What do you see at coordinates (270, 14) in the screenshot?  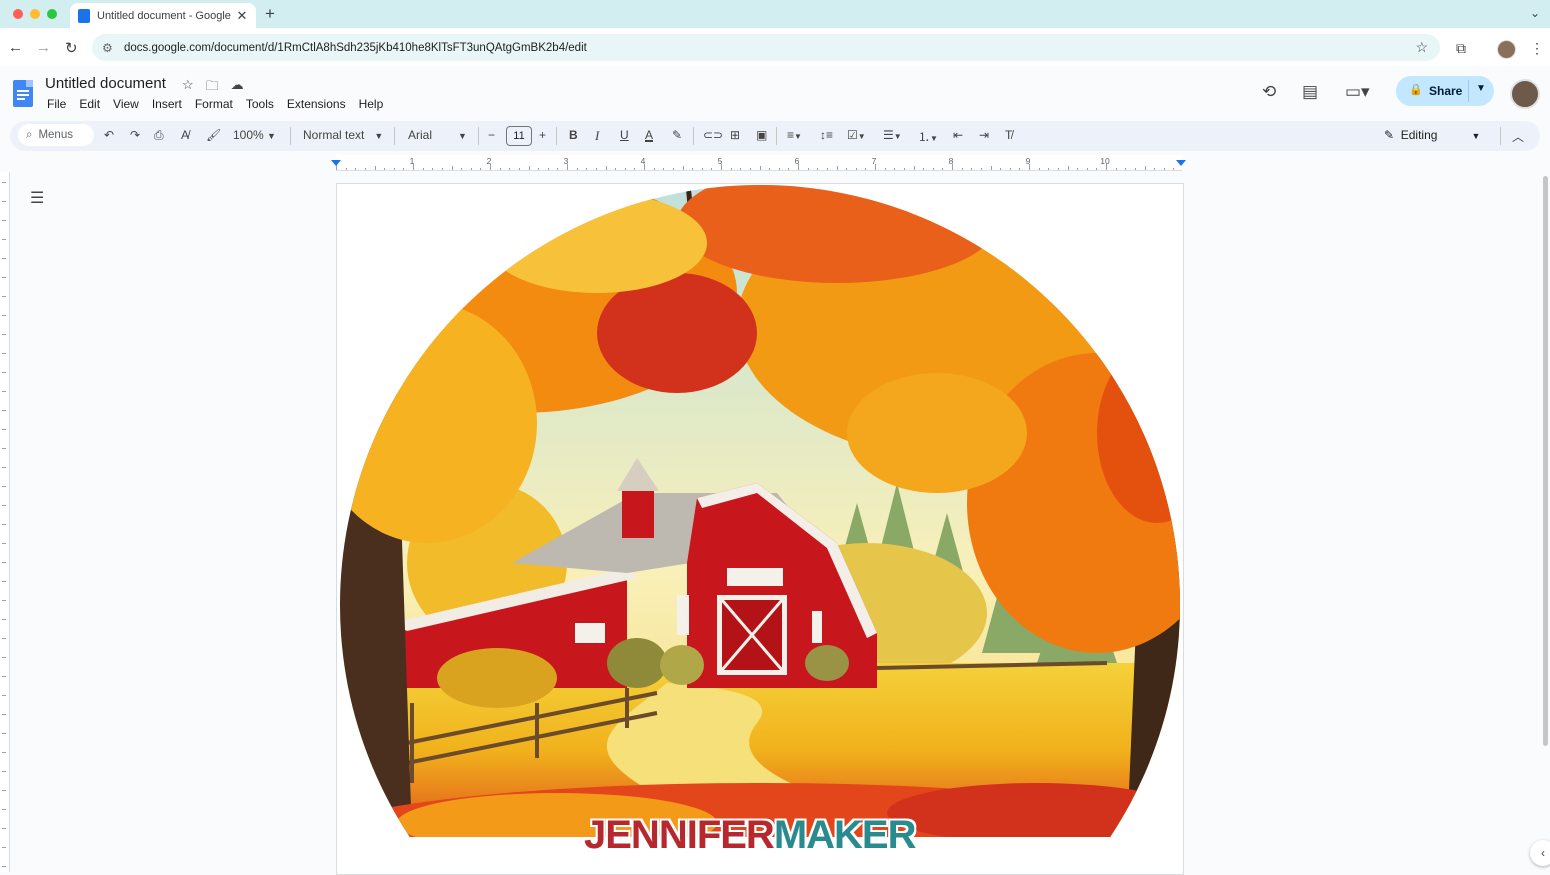 I see `new-tab-icon: +` at bounding box center [270, 14].